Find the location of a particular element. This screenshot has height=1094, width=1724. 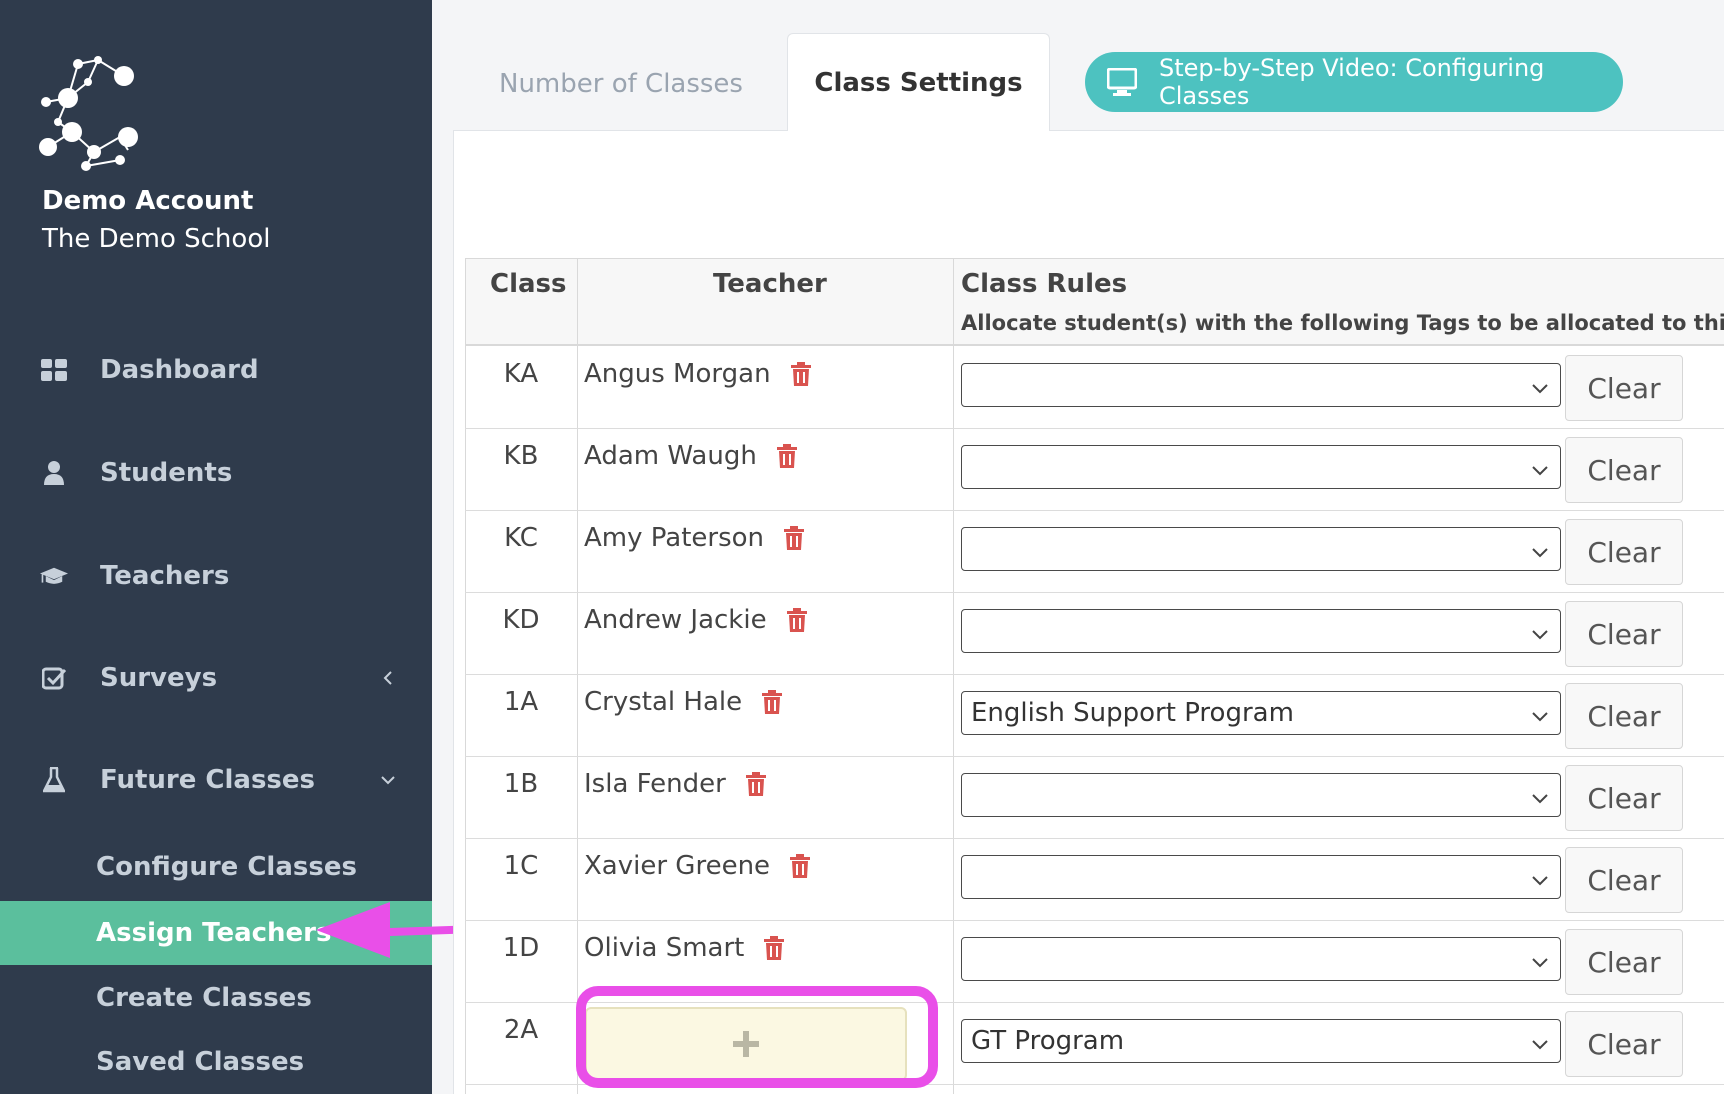

teacher-name: Olivia Smart is located at coordinates (664, 948).